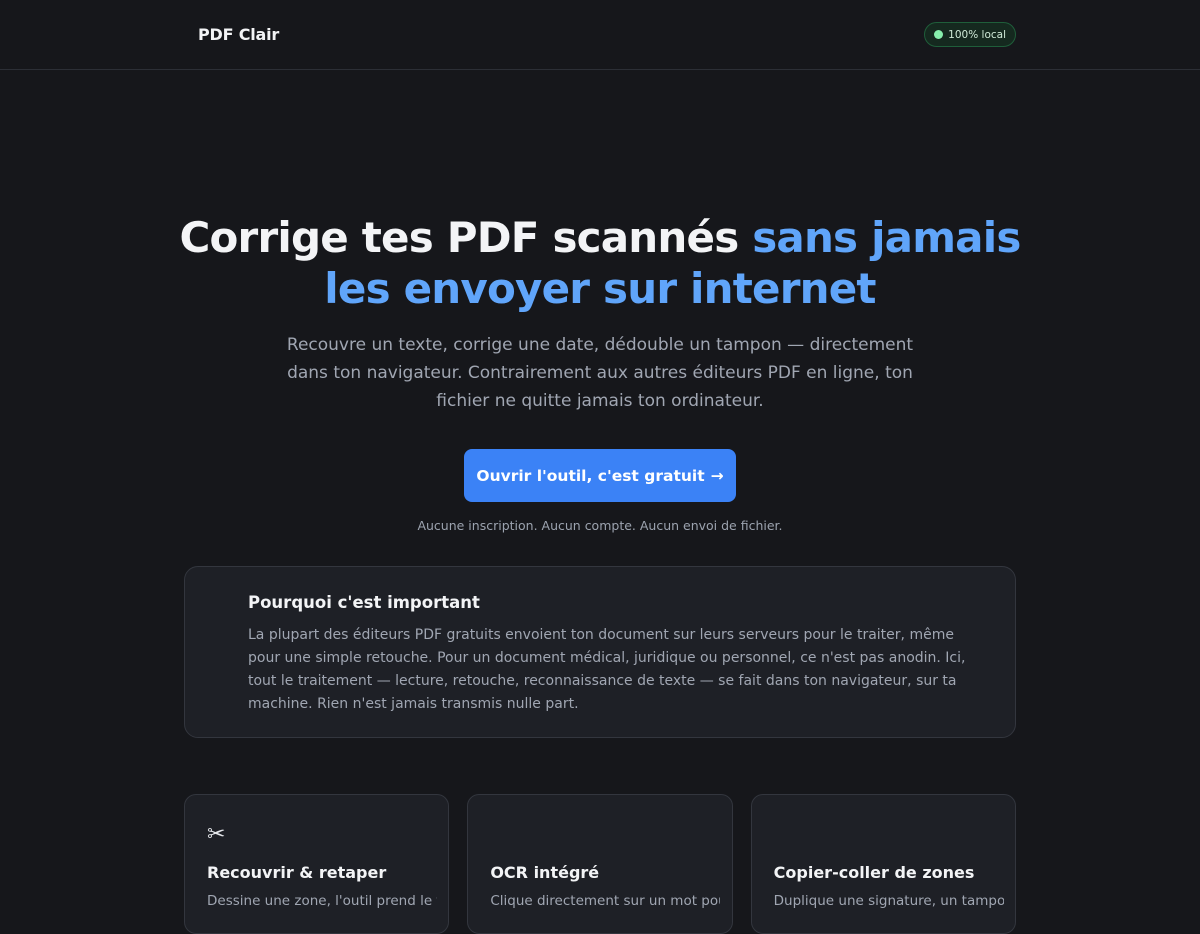 Image resolution: width=1200 pixels, height=934 pixels. Describe the element at coordinates (607, 34) in the screenshot. I see `top-bar-inner: PDF Clair 100% local` at that location.